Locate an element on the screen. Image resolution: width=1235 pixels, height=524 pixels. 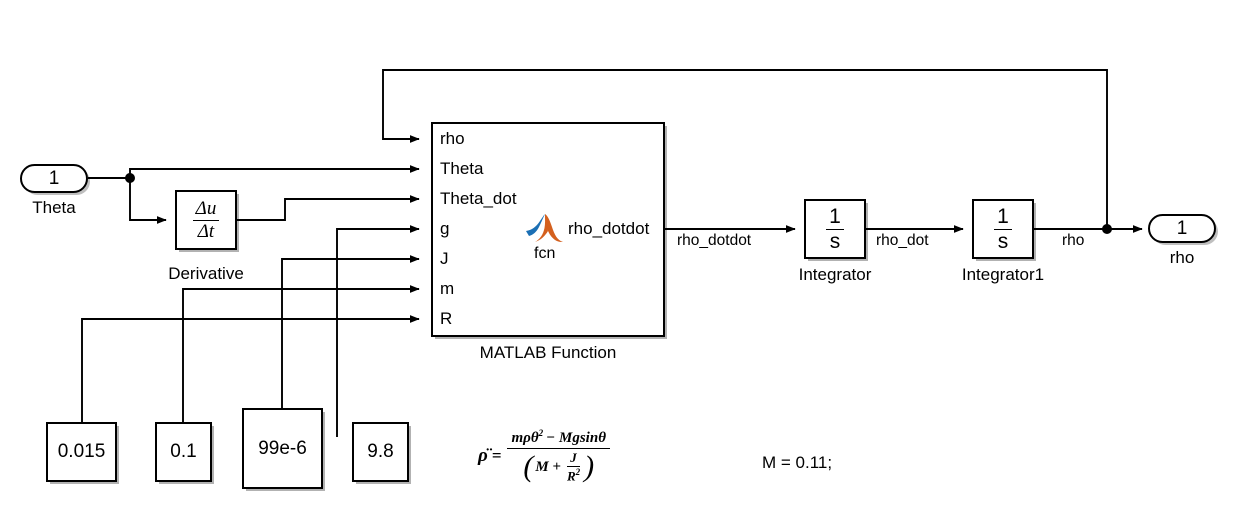
integrator1-denominator: s is located at coordinates (1003, 241).